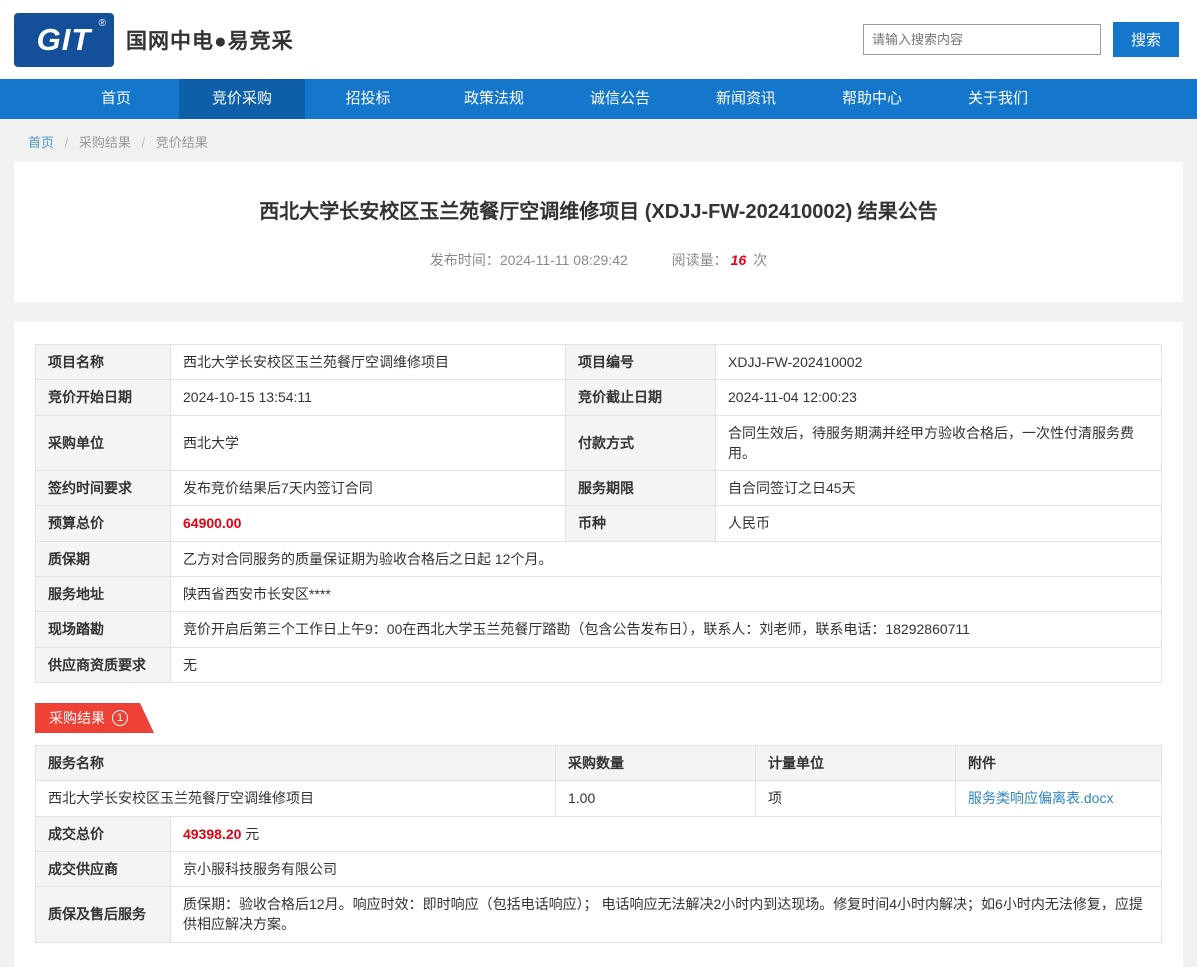  What do you see at coordinates (41, 142) in the screenshot?
I see `breadcrumb-home: 首页` at bounding box center [41, 142].